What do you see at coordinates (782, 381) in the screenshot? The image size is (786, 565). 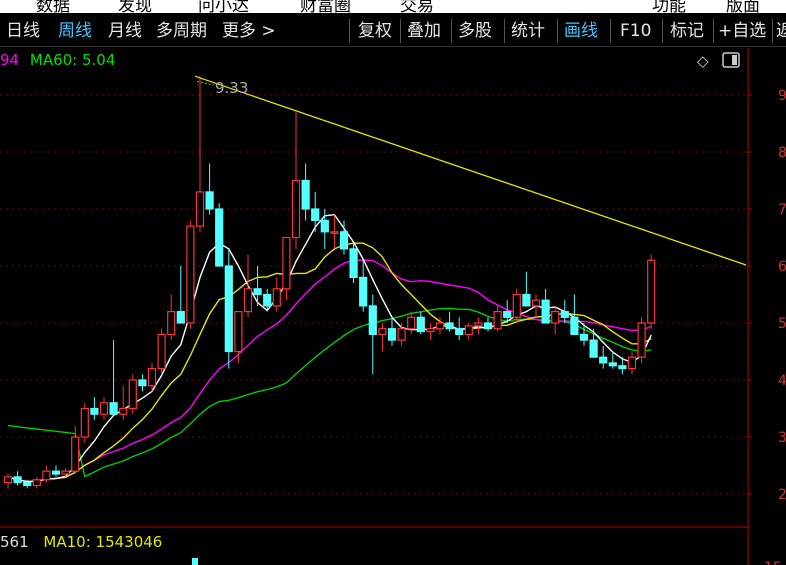 I see `price-tick-label: 4` at bounding box center [782, 381].